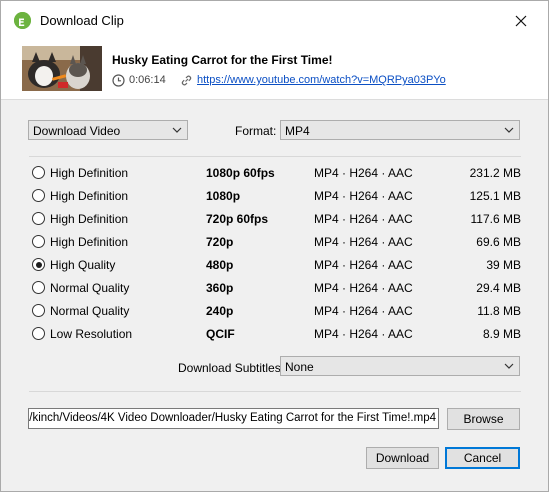 This screenshot has height=492, width=549. Describe the element at coordinates (147, 80) in the screenshot. I see `video-duration: 0:06:14` at that location.